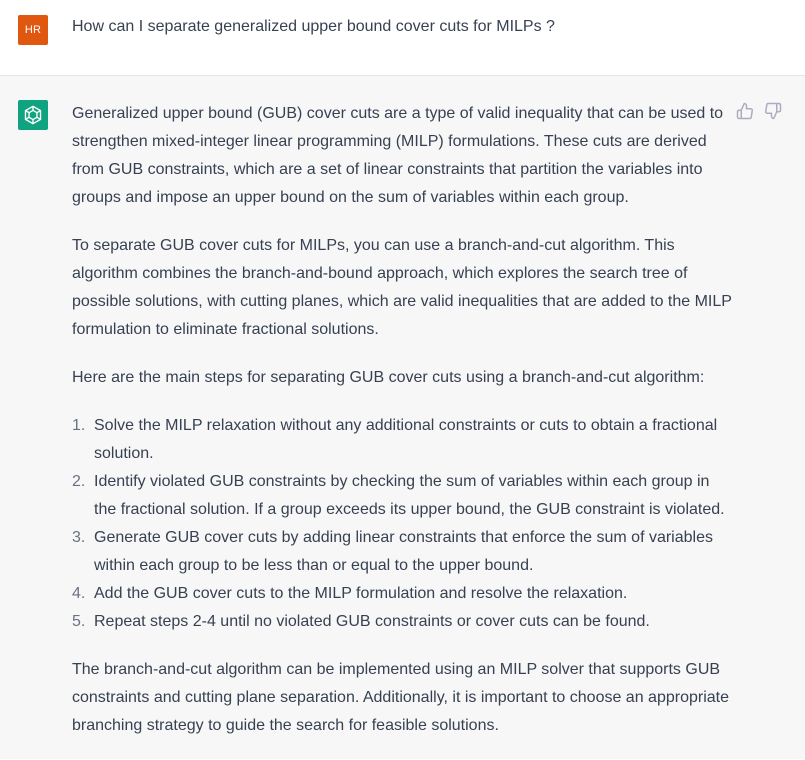 This screenshot has width=805, height=760. What do you see at coordinates (773, 111) in the screenshot?
I see `thumbs-down-icon` at bounding box center [773, 111].